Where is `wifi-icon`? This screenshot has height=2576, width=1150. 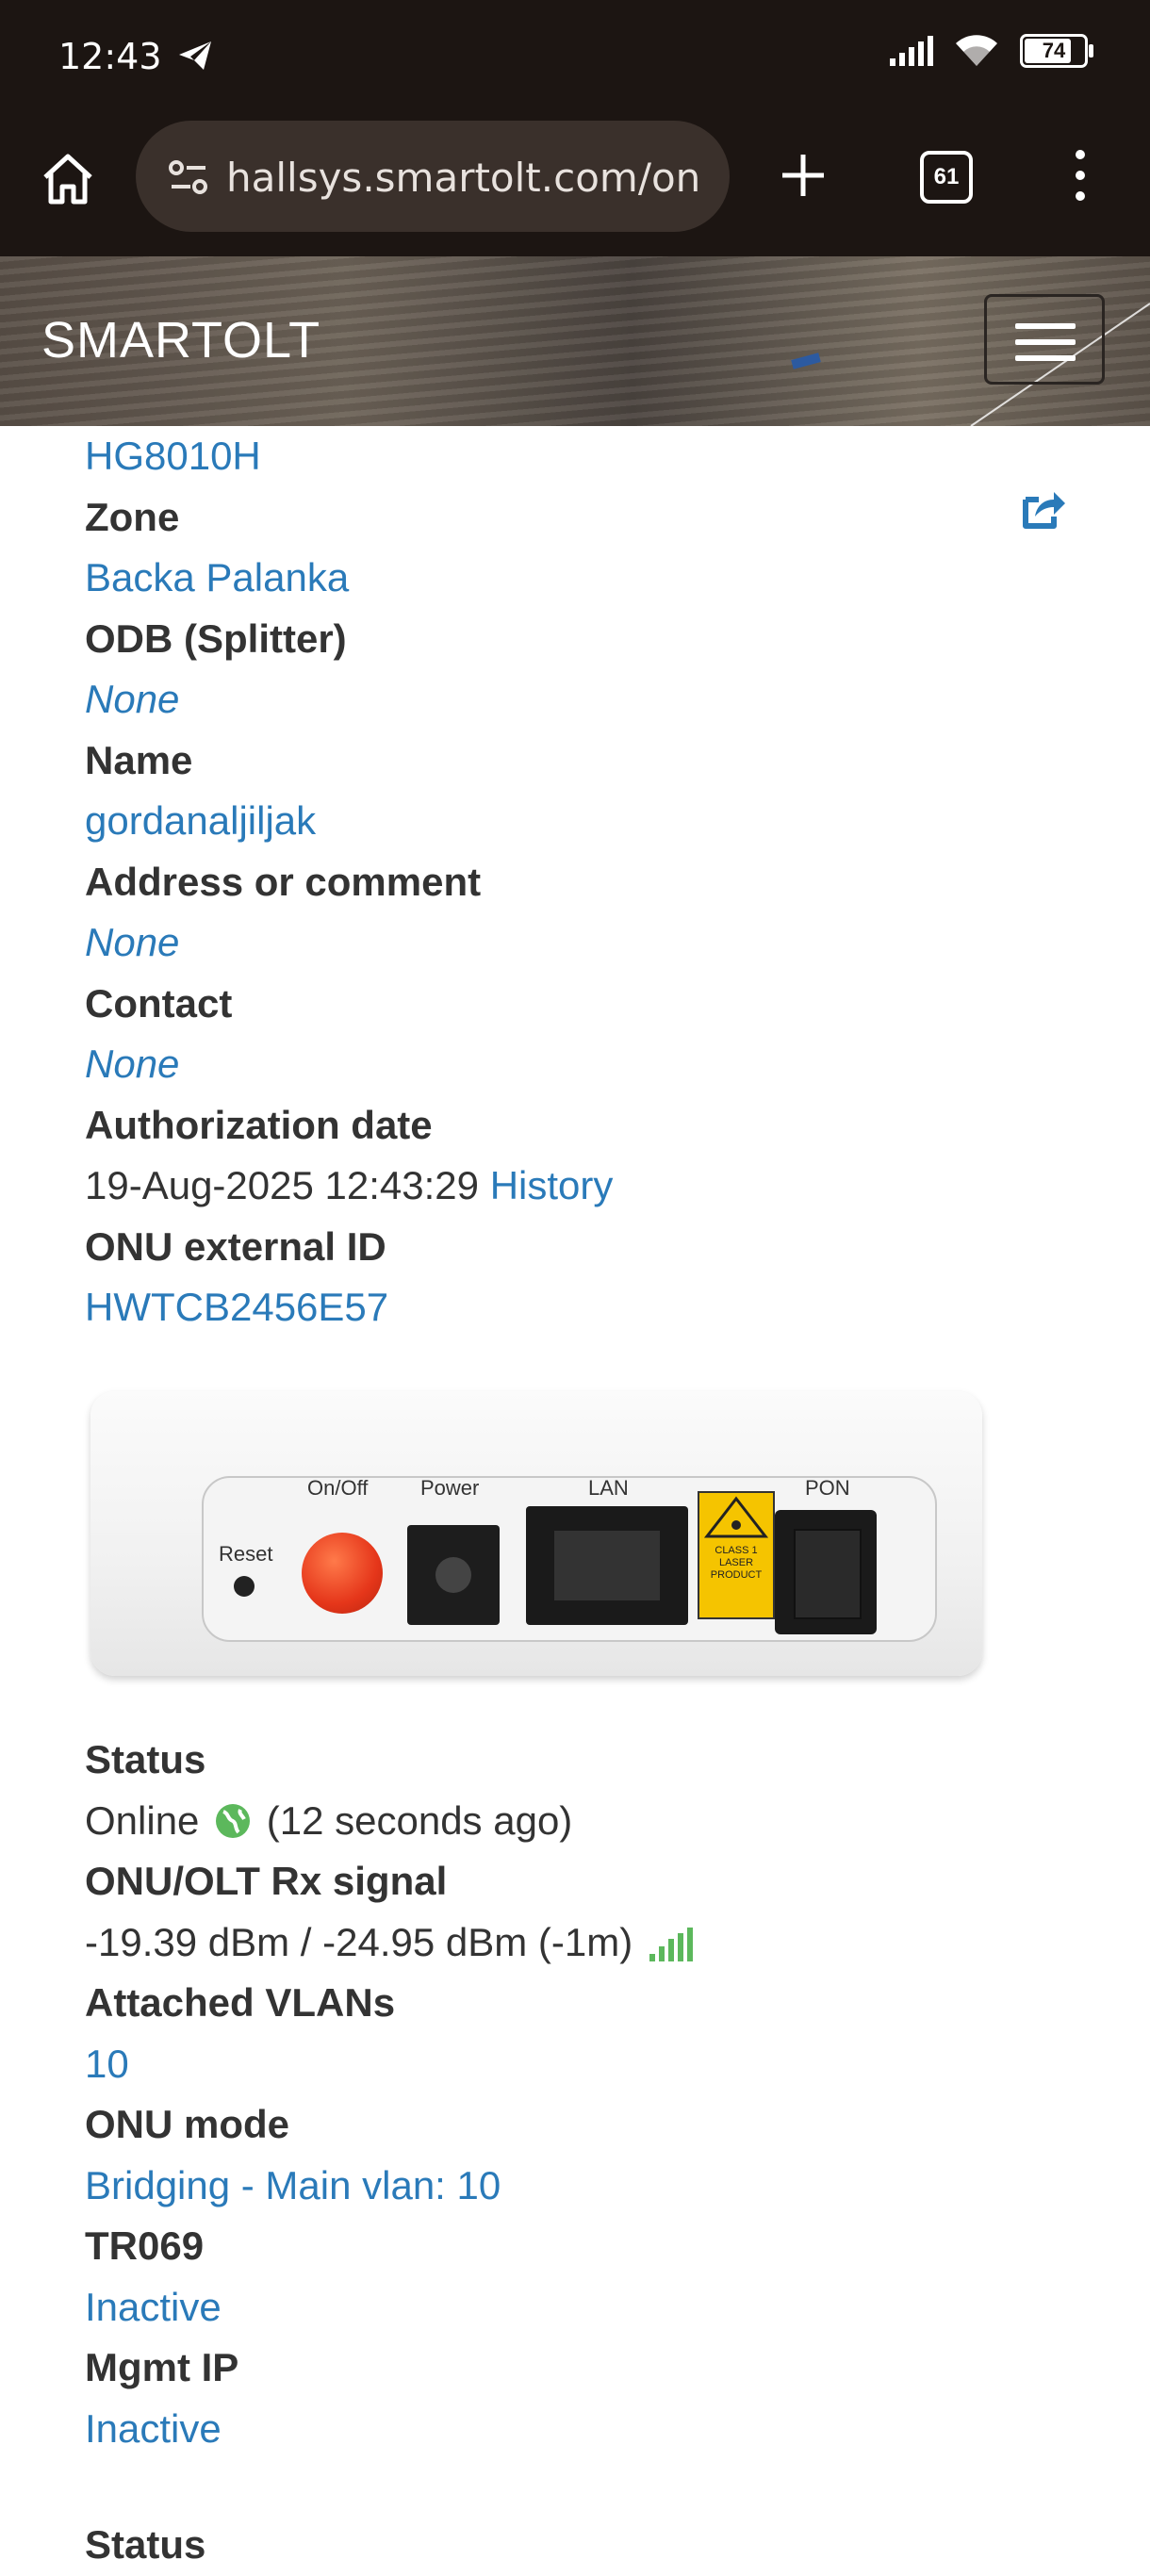 wifi-icon is located at coordinates (977, 50).